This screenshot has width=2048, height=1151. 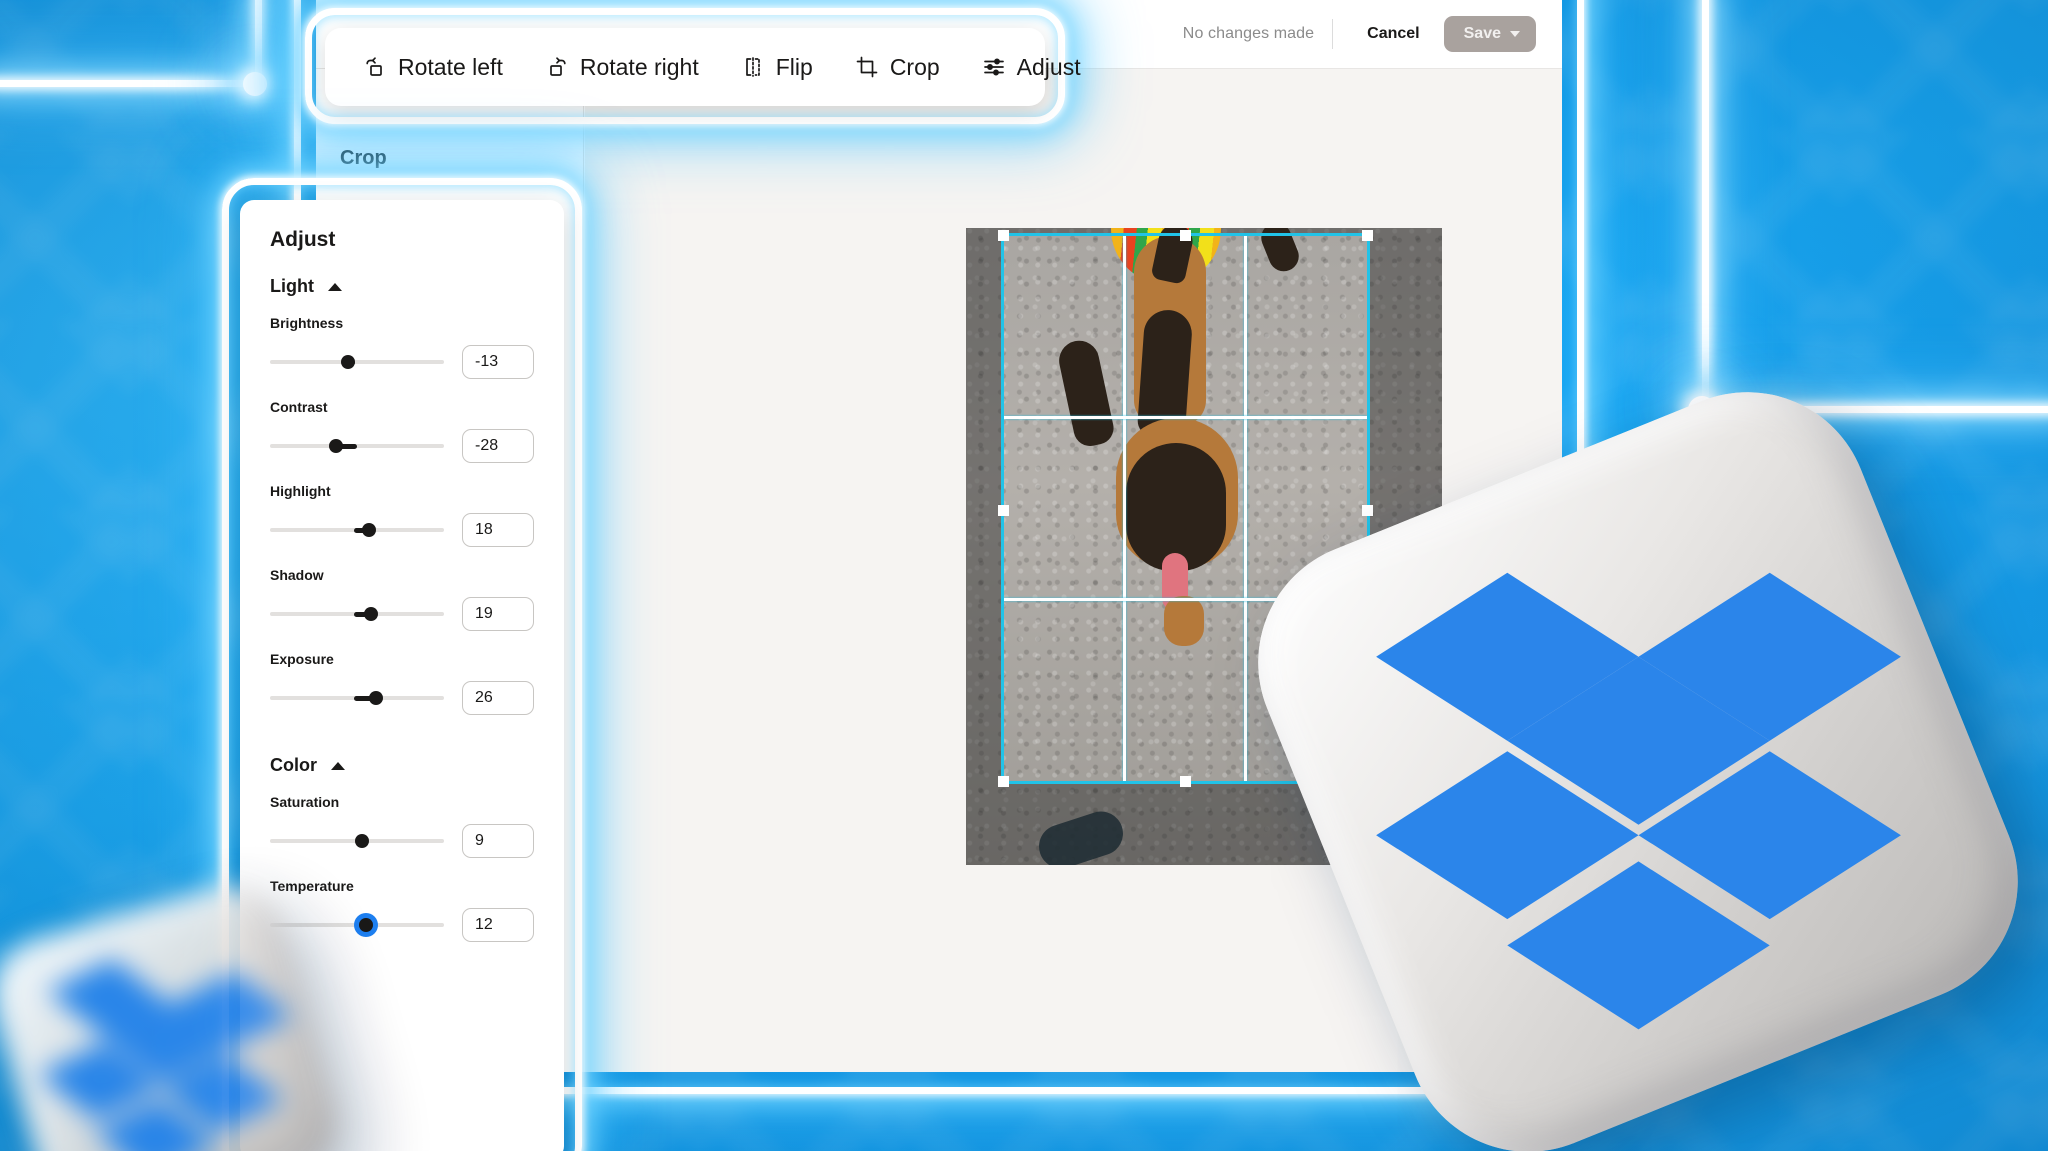 I want to click on topbar-divider-vertical, so click(x=1333, y=34).